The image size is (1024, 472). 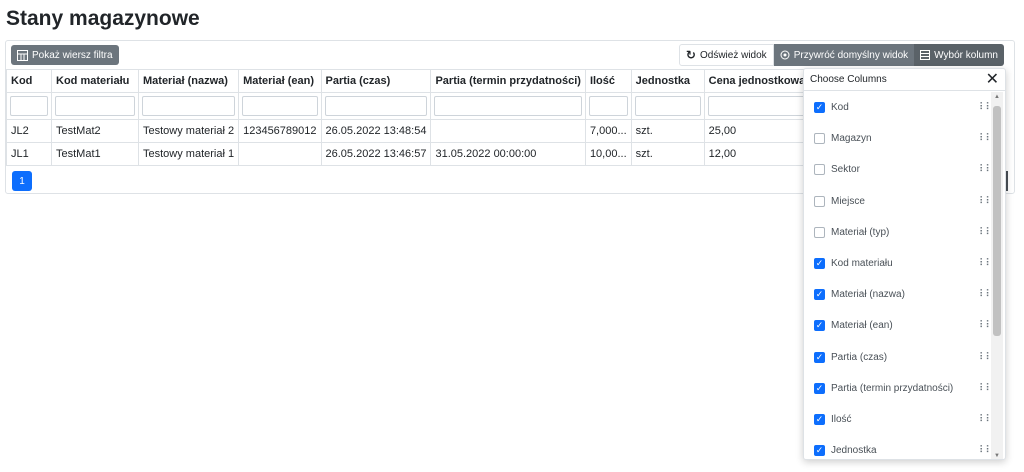 I want to click on column-list-scrollbar: ▲ ▼, so click(x=997, y=275).